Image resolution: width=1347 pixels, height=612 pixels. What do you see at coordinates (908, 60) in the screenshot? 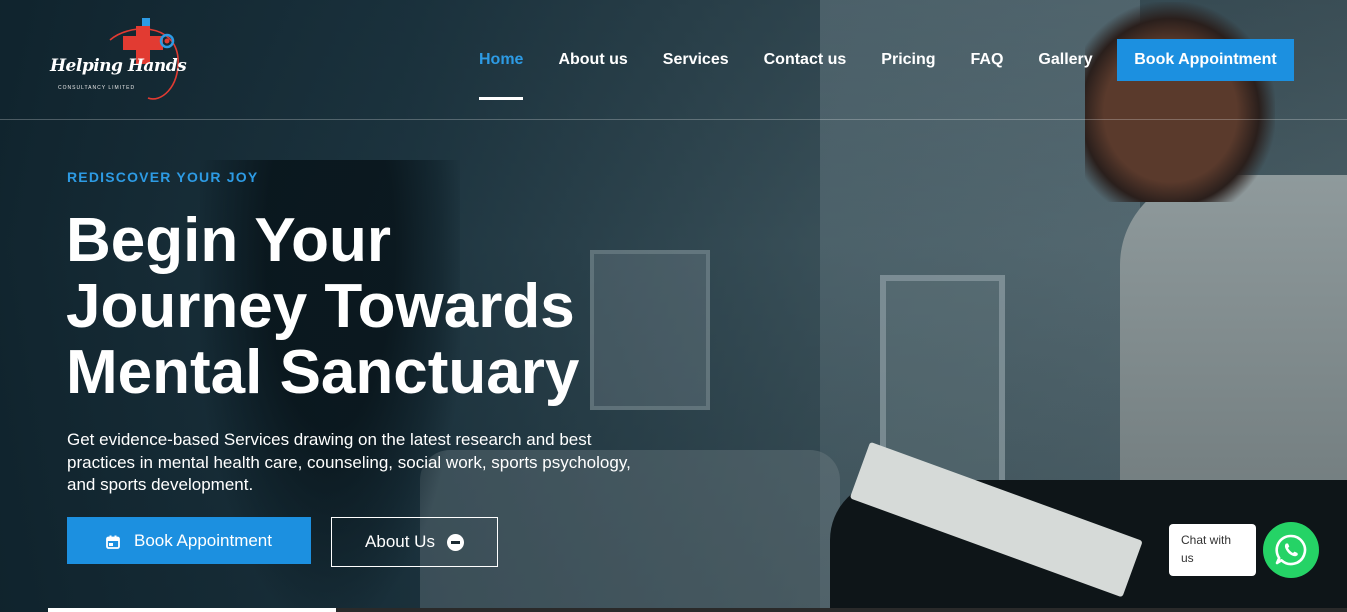
I see `nav-item-pricing: Pricing` at bounding box center [908, 60].